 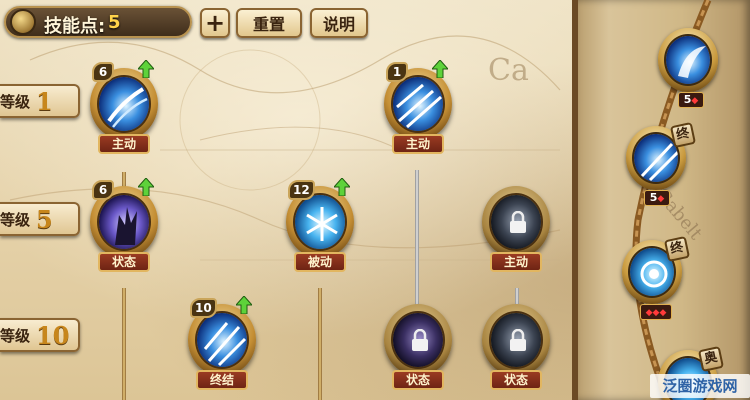 I want to click on level-tag-5: 等级 5, so click(x=40, y=219).